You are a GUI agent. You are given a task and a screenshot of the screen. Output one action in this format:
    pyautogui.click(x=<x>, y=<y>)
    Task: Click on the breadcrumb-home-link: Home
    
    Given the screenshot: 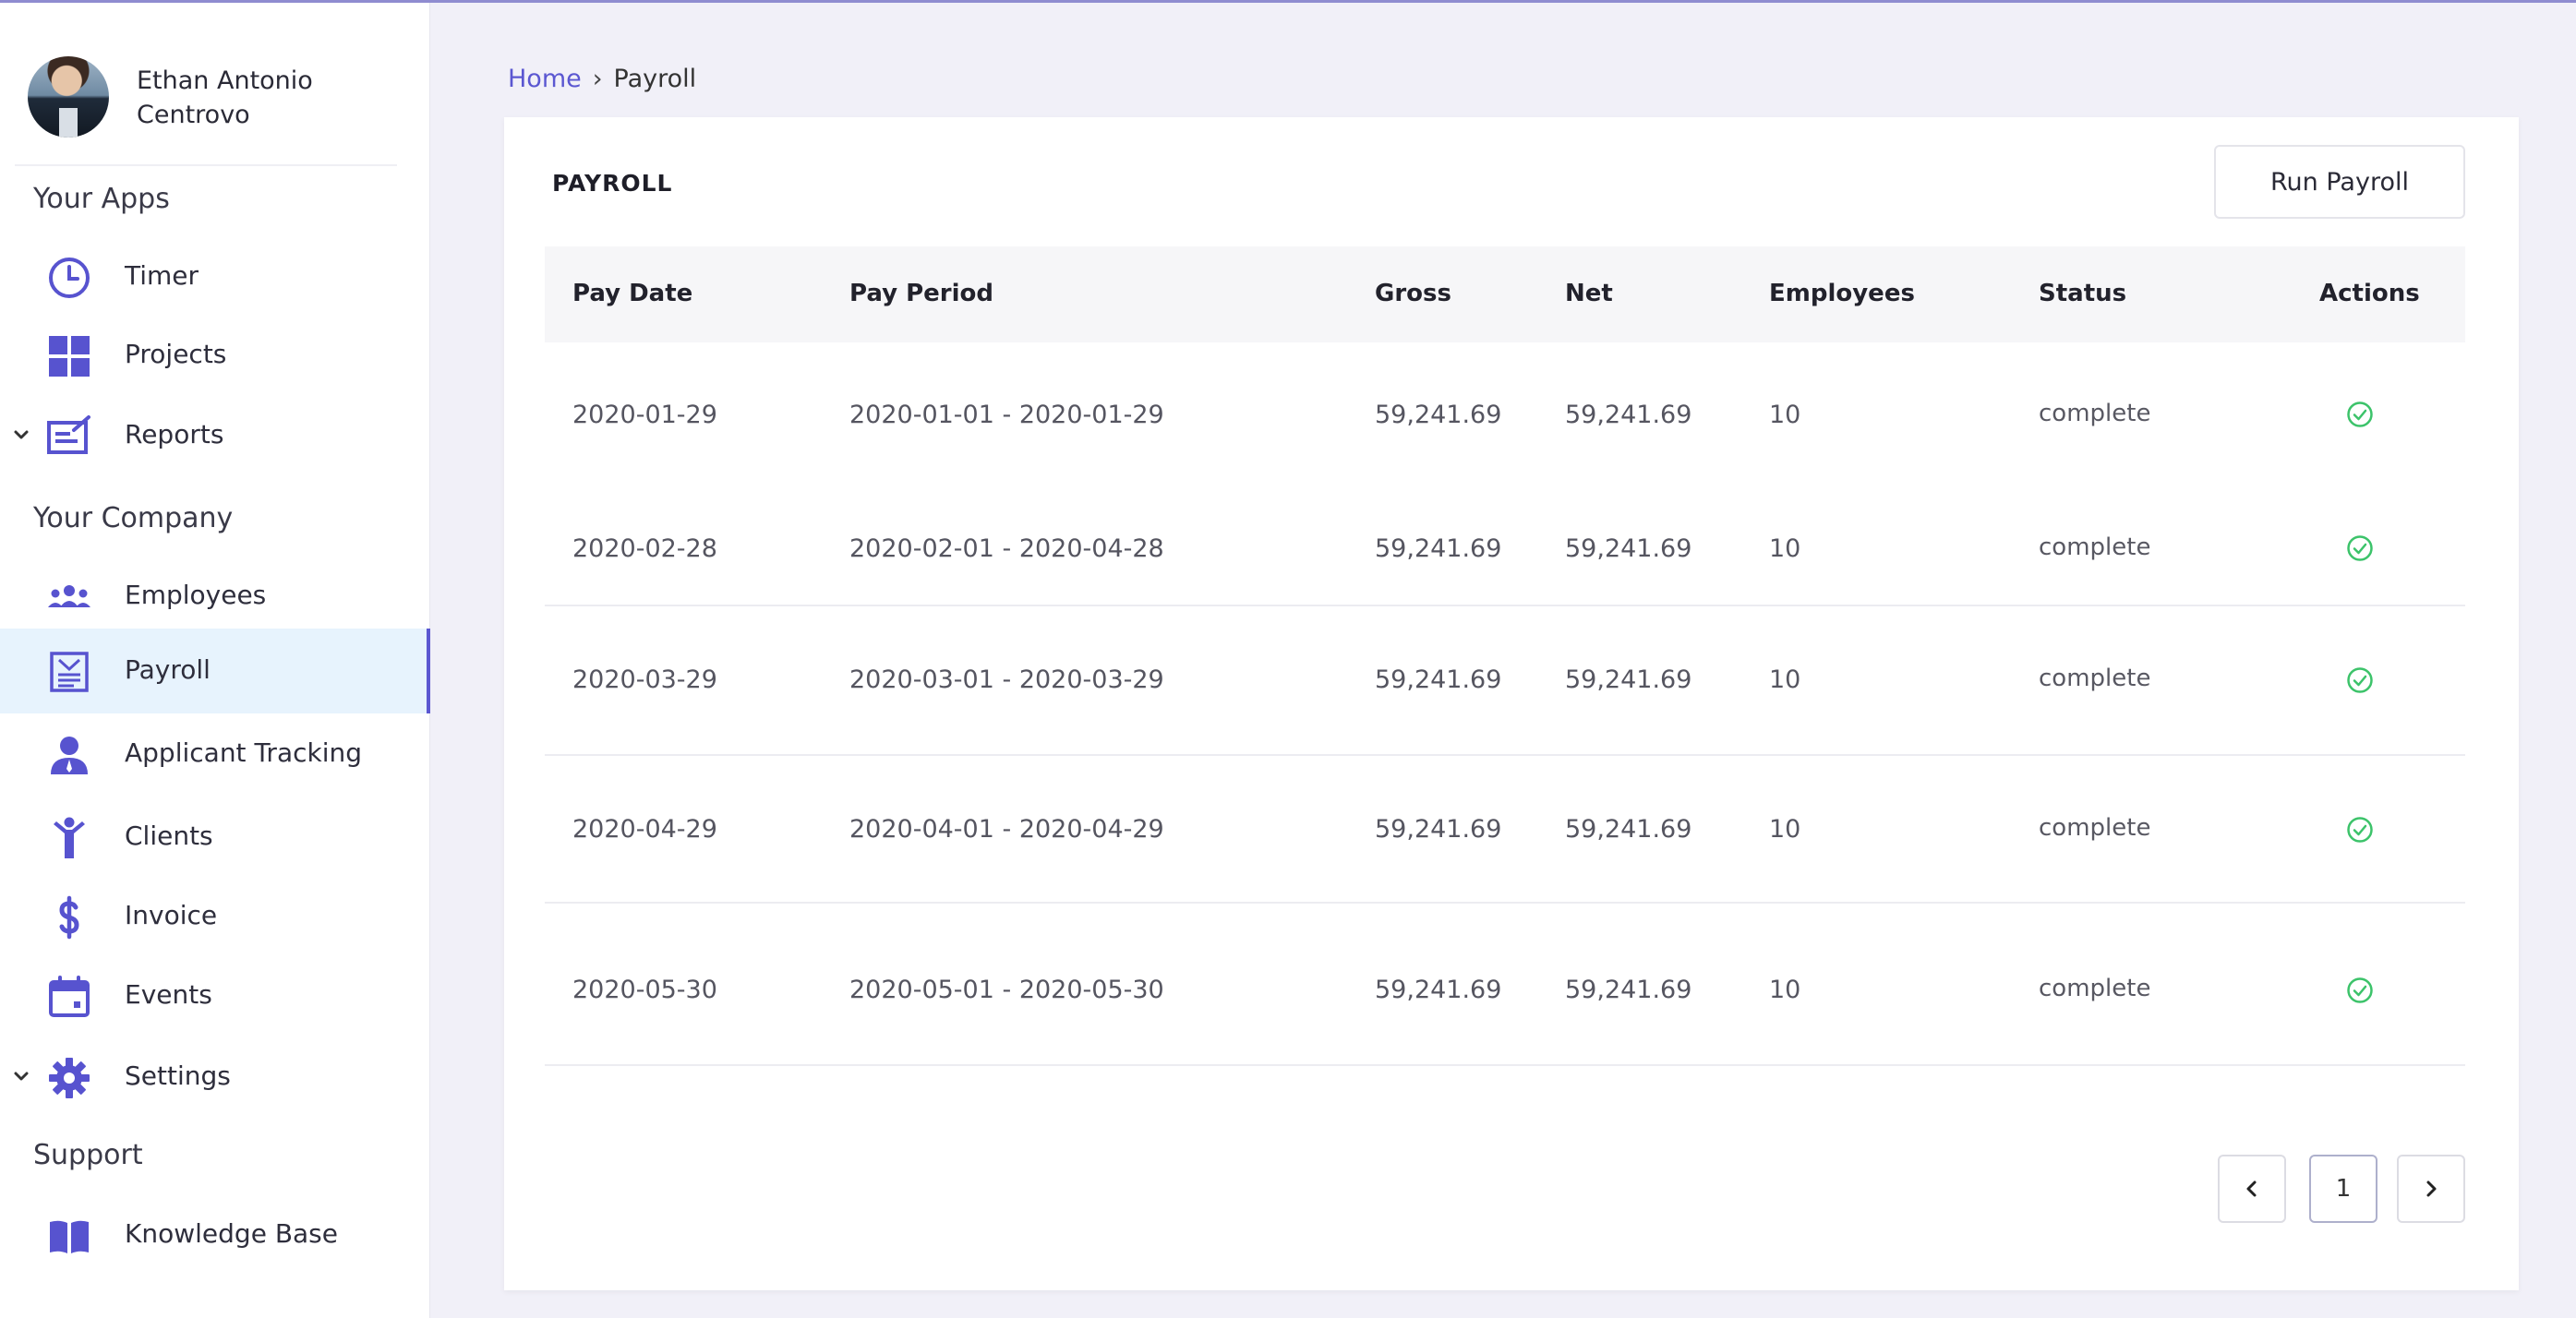 What is the action you would take?
    pyautogui.click(x=545, y=79)
    